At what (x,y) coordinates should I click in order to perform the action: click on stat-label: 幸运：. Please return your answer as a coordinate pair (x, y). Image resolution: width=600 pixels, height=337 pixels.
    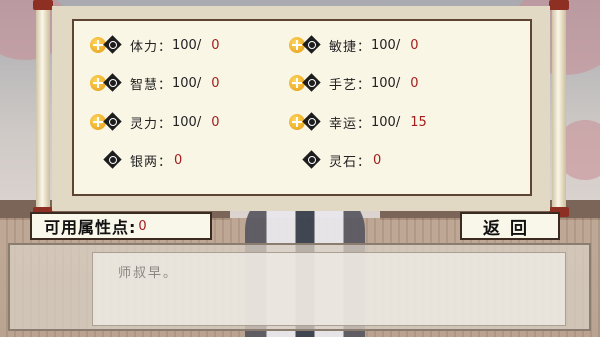
    Looking at the image, I should click on (350, 124).